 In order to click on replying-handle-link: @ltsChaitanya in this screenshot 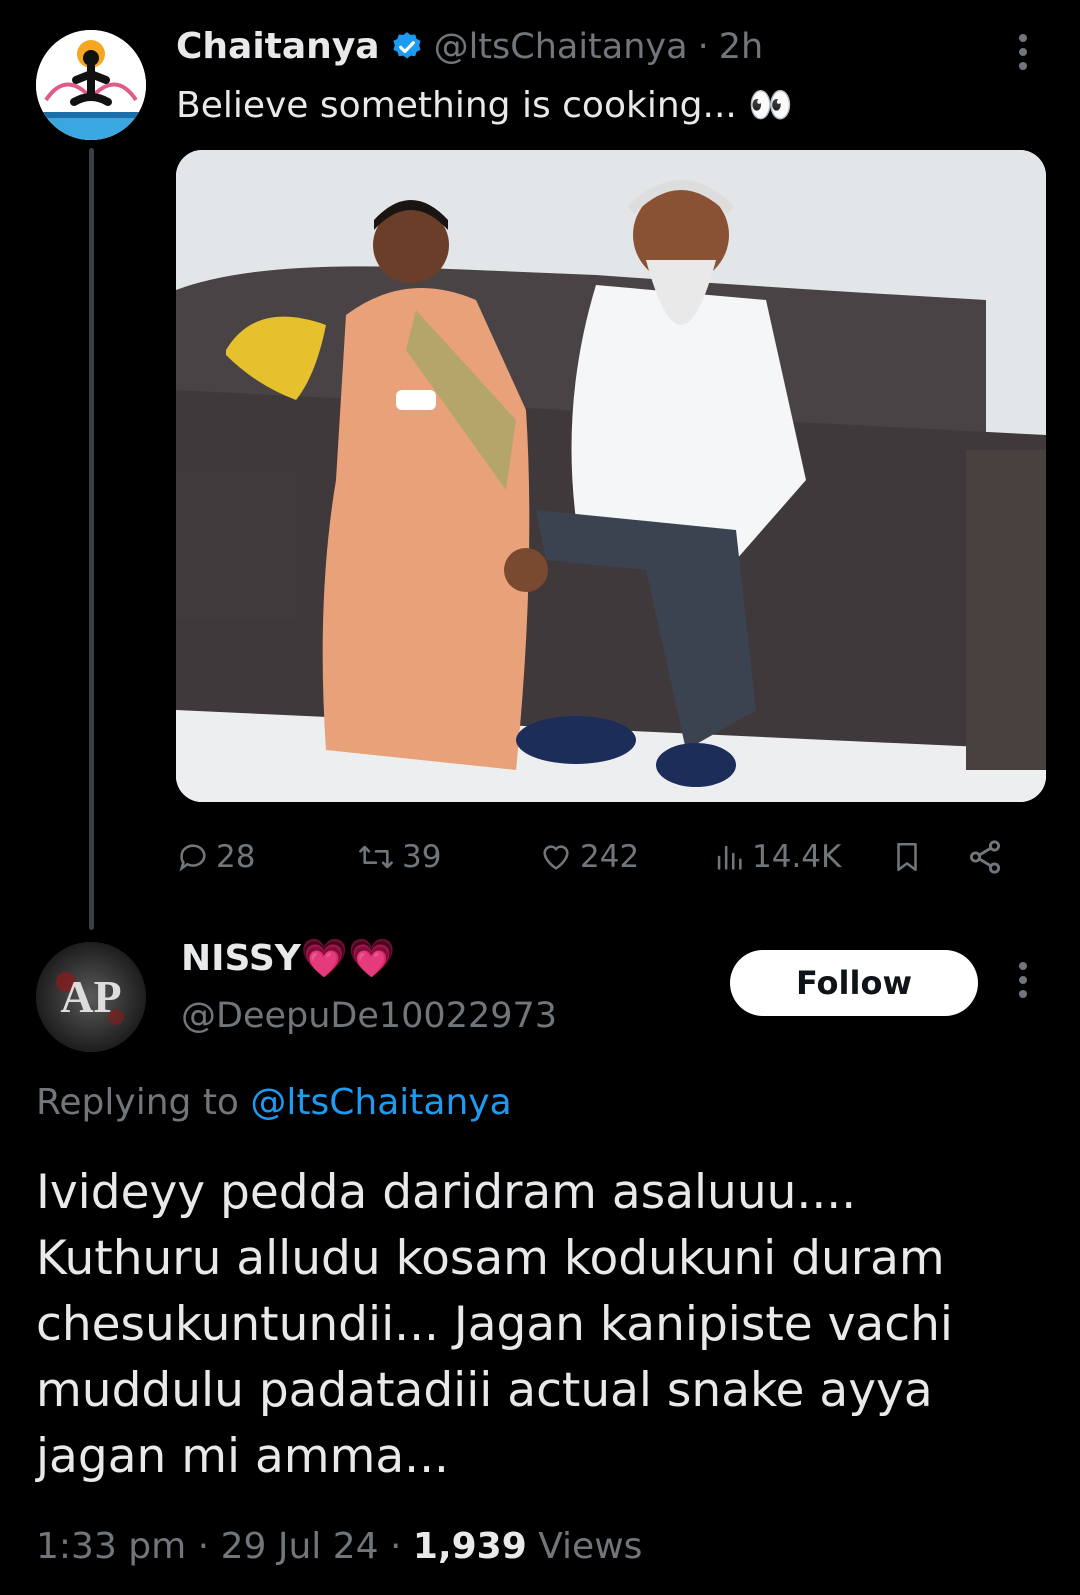, I will do `click(380, 1102)`.